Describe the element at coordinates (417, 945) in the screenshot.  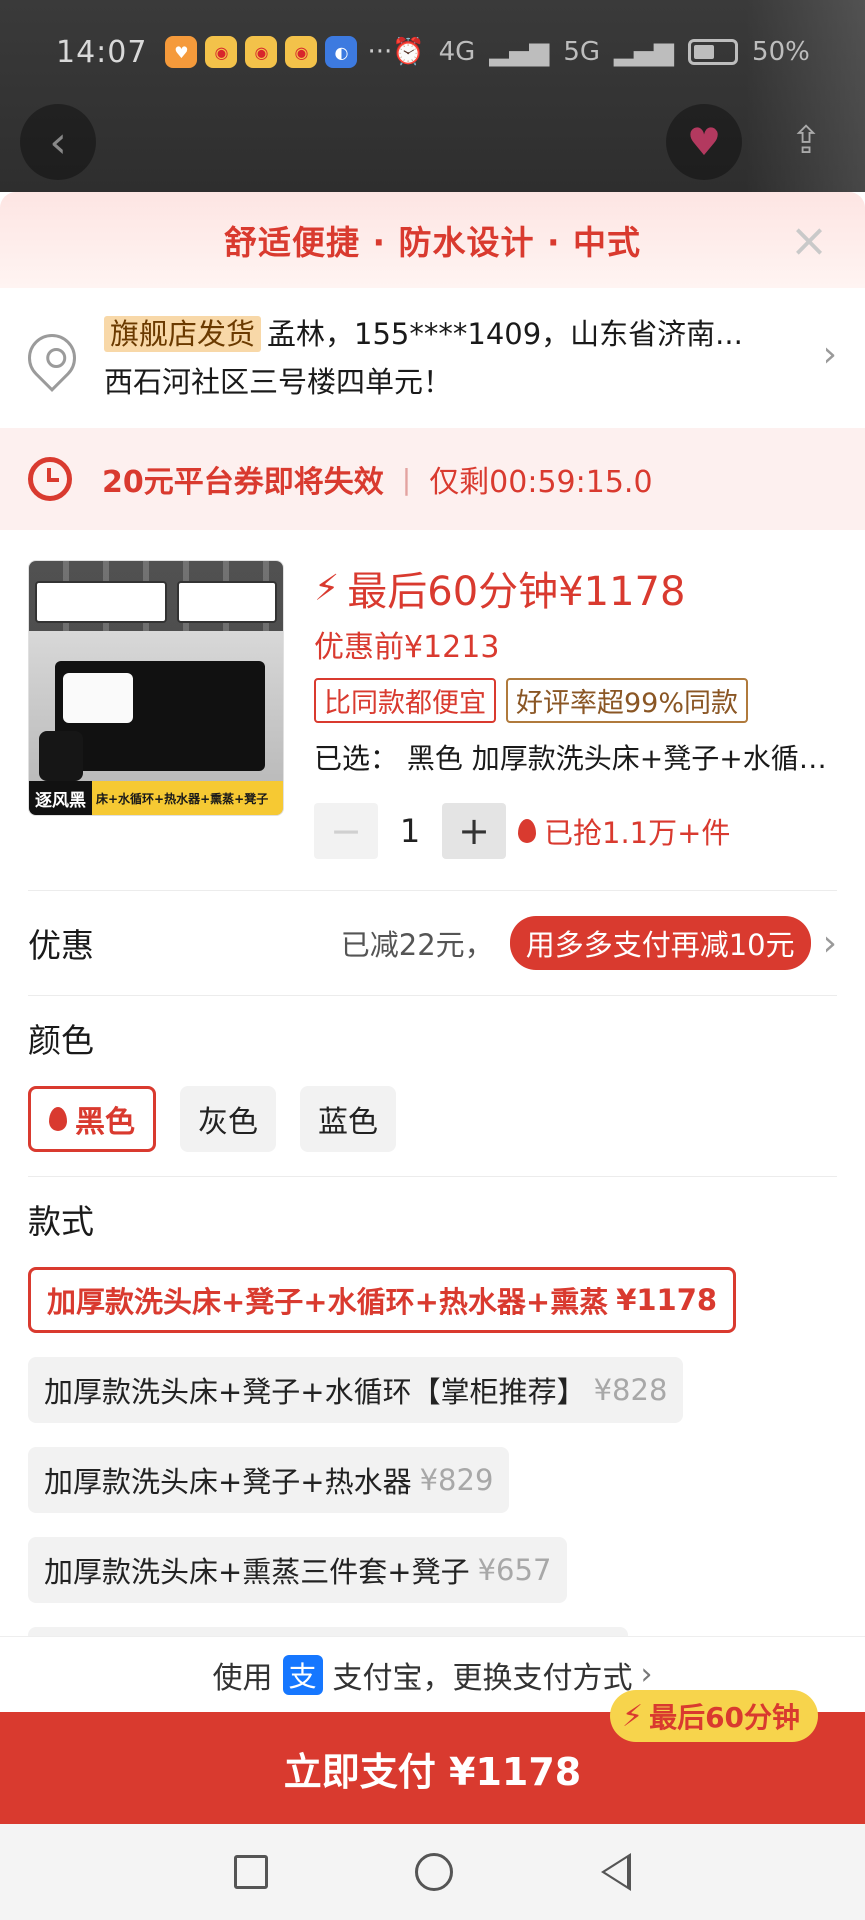
I see `promo-reduced: 已减22元，` at that location.